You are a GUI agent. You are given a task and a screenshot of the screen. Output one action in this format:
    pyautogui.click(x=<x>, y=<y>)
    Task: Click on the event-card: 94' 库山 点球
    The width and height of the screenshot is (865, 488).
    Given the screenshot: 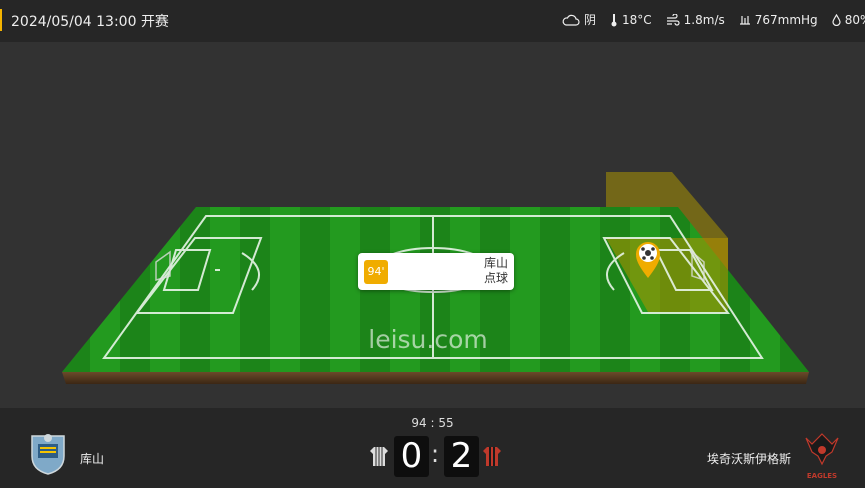 What is the action you would take?
    pyautogui.click(x=436, y=271)
    